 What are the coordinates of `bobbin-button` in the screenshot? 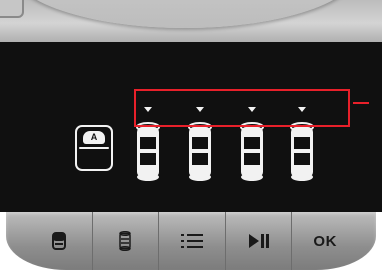 It's located at (126, 241).